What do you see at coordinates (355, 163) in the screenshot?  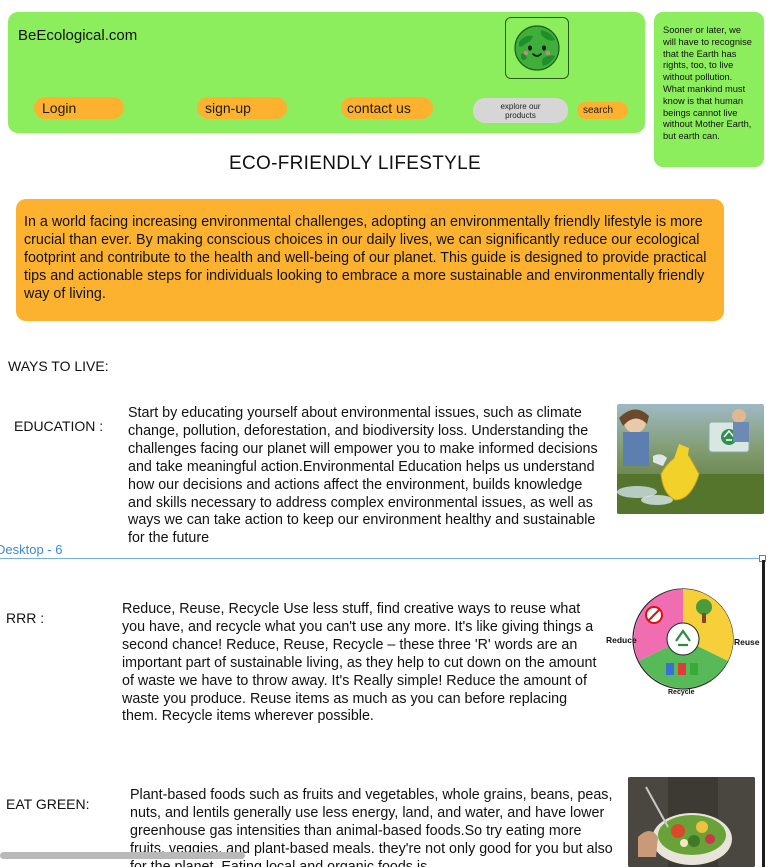 I see `page-title: ECO-FRIENDLY LIFESTYLE` at bounding box center [355, 163].